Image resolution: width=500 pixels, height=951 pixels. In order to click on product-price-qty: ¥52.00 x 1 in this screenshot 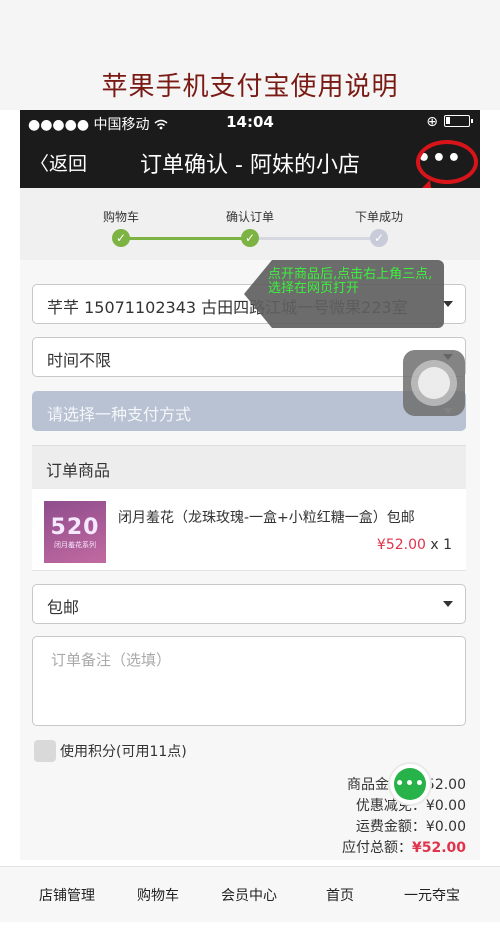, I will do `click(414, 545)`.